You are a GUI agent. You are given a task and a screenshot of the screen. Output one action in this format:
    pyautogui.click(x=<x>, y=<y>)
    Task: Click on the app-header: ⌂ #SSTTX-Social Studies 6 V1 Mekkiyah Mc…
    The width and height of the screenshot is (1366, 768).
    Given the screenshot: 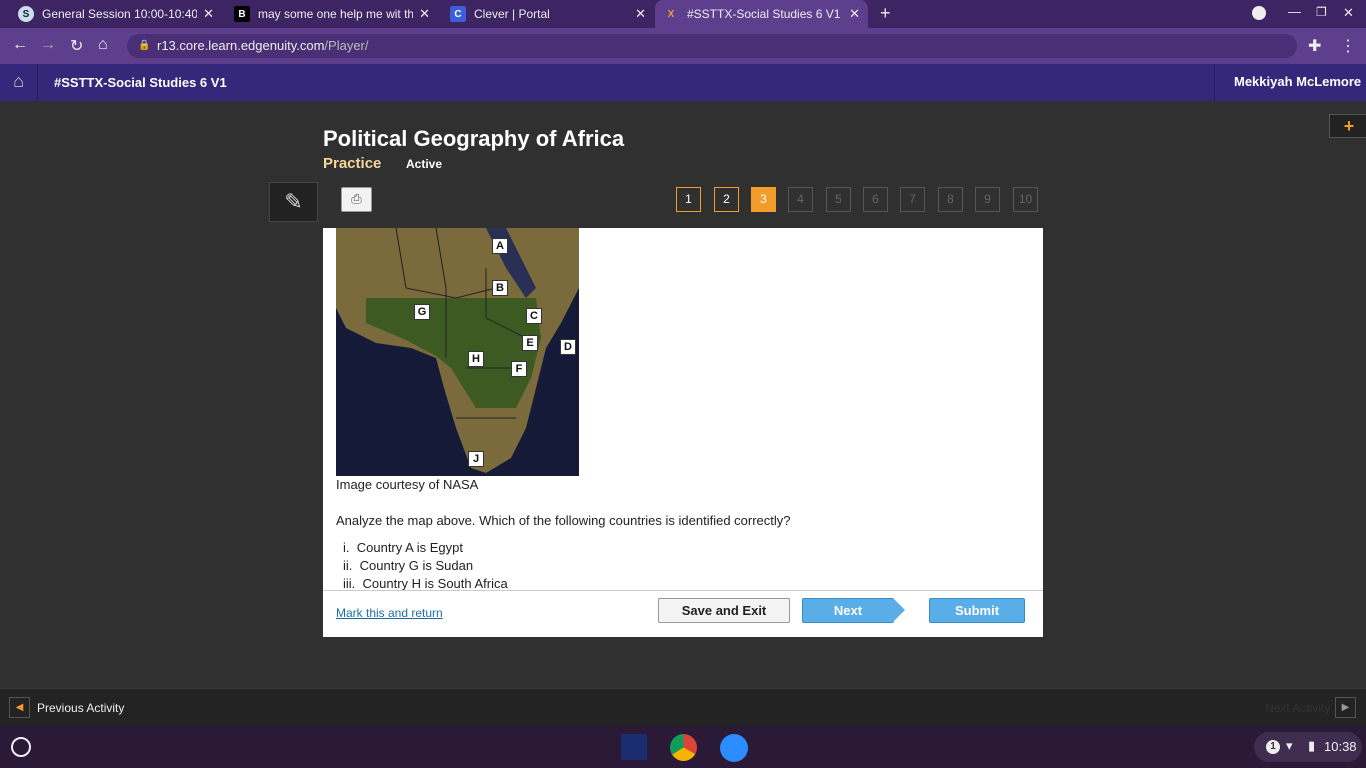 What is the action you would take?
    pyautogui.click(x=683, y=82)
    